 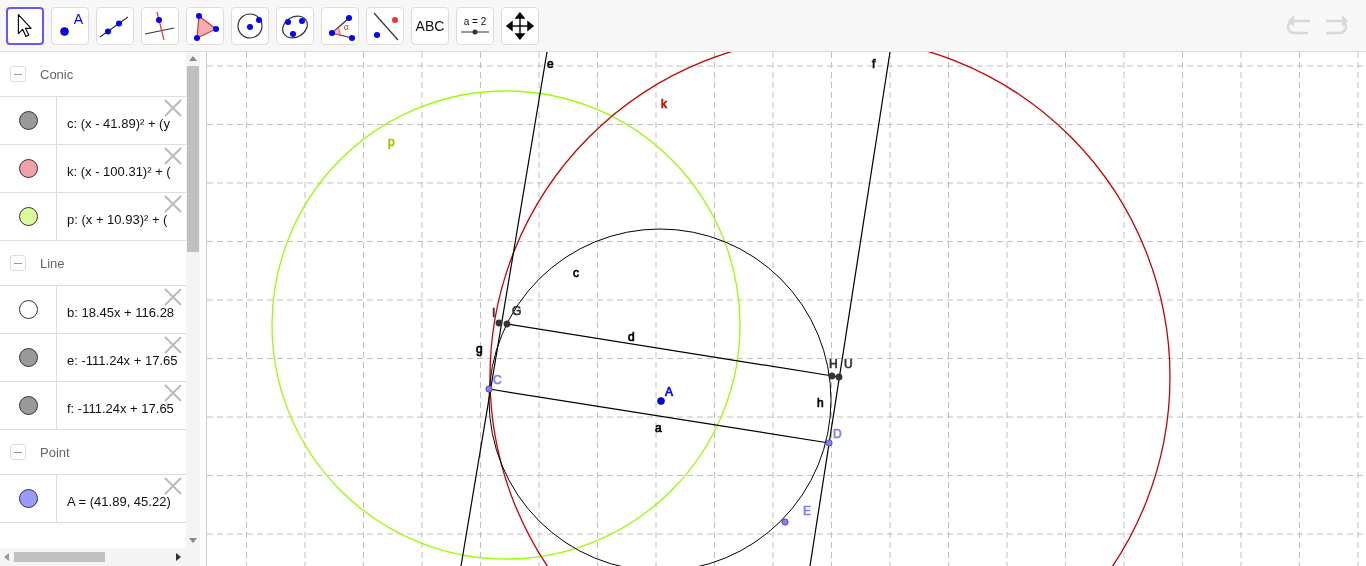 What do you see at coordinates (114, 168) in the screenshot?
I see `algebra-entry: k: (x - 100.31)² + (` at bounding box center [114, 168].